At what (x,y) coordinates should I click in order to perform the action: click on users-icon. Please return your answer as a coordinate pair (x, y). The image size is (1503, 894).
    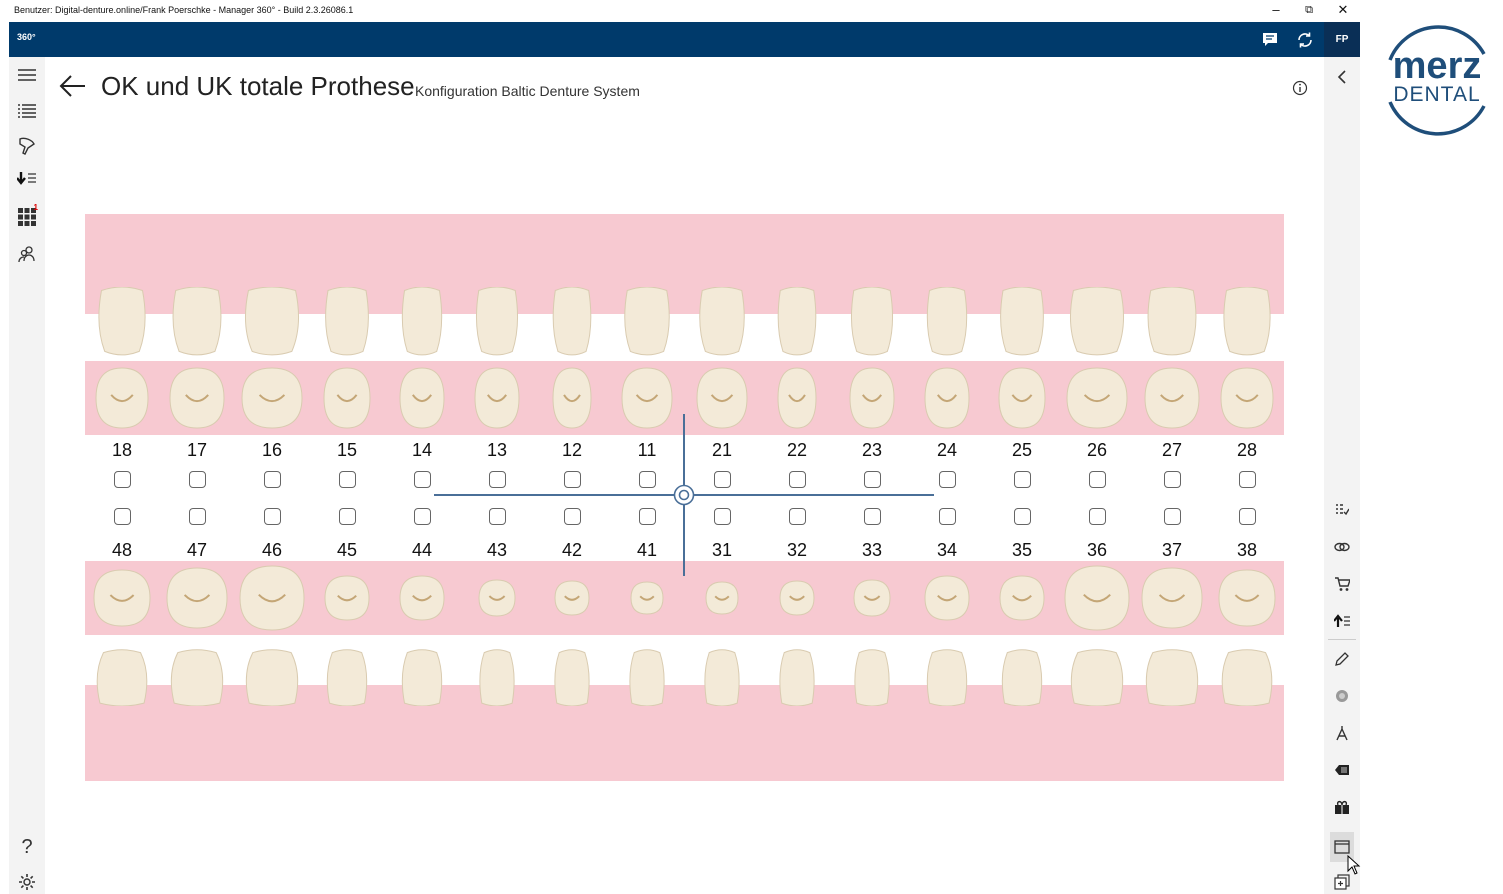
    Looking at the image, I should click on (27, 254).